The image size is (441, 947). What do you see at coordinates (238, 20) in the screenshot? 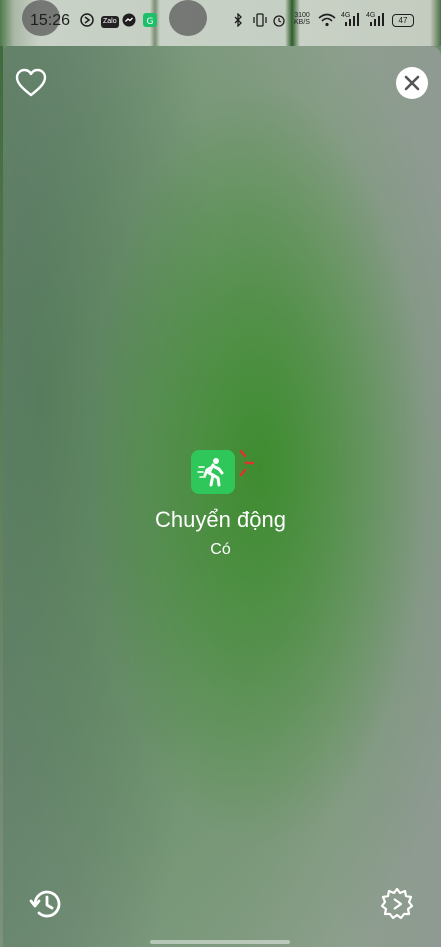
I see `bluetooth-icon` at bounding box center [238, 20].